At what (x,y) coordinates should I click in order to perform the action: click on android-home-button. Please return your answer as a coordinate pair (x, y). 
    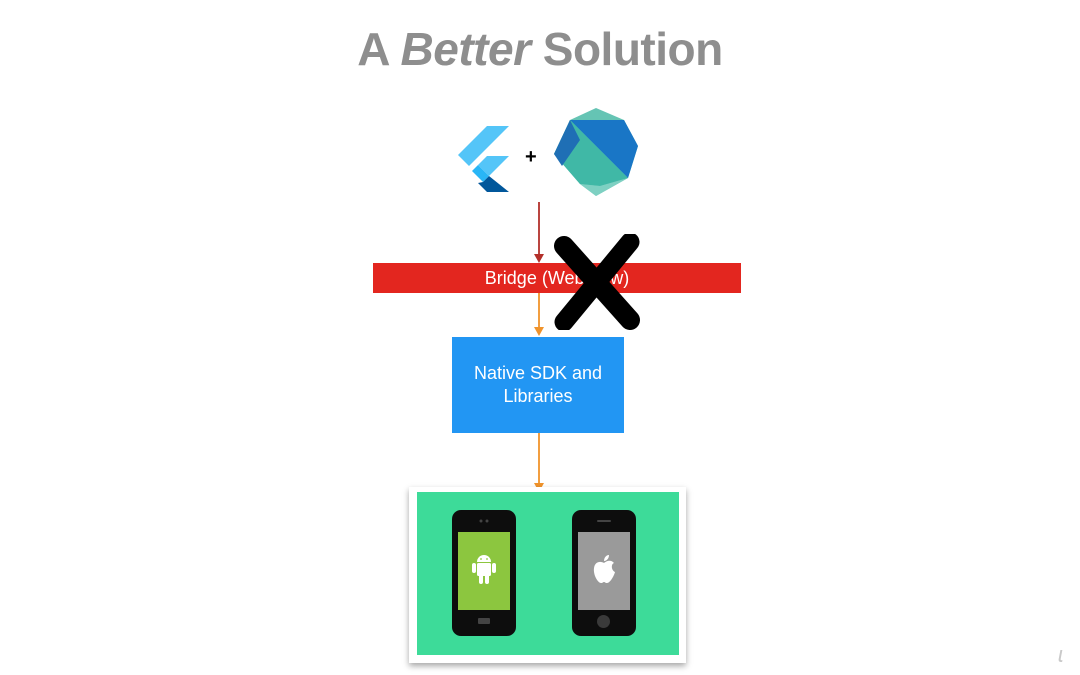
    Looking at the image, I should click on (484, 621).